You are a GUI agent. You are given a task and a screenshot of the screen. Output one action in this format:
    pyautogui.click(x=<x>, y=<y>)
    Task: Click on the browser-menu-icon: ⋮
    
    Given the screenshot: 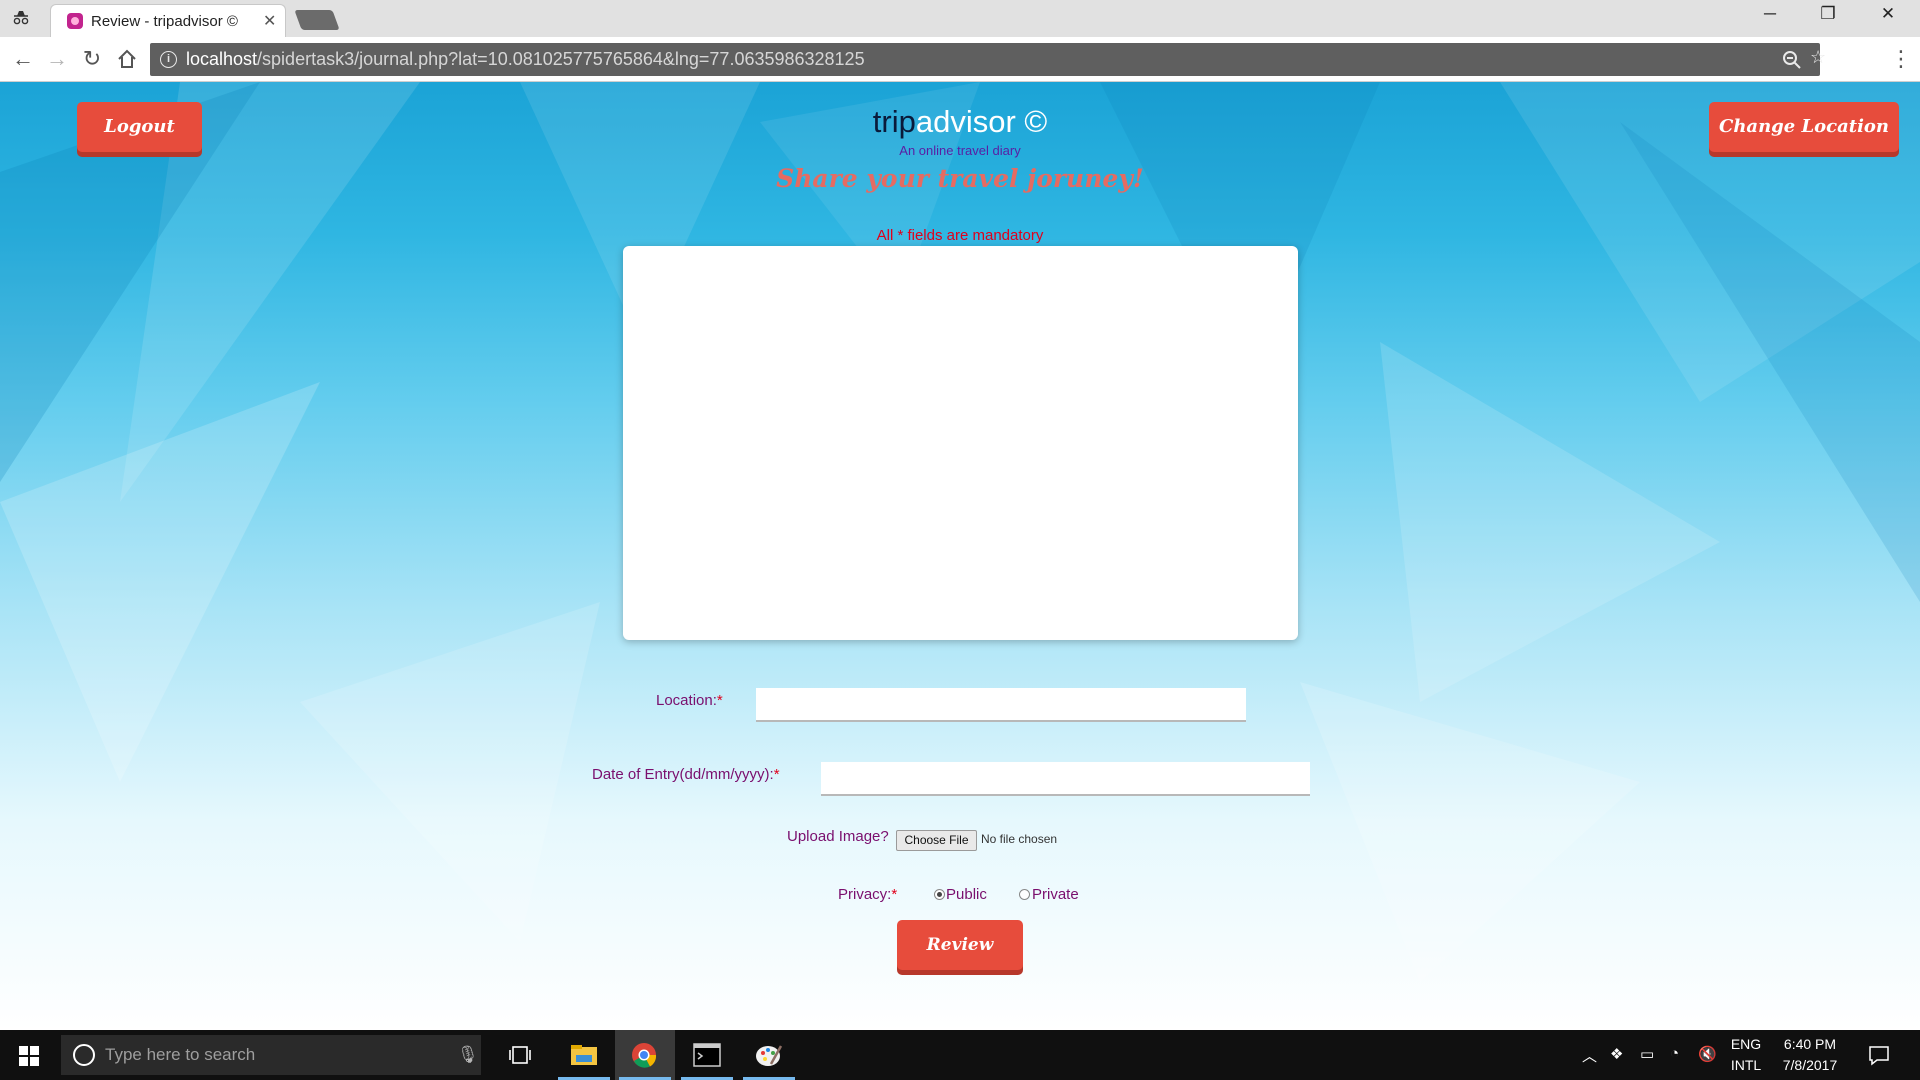 What is the action you would take?
    pyautogui.click(x=1901, y=59)
    